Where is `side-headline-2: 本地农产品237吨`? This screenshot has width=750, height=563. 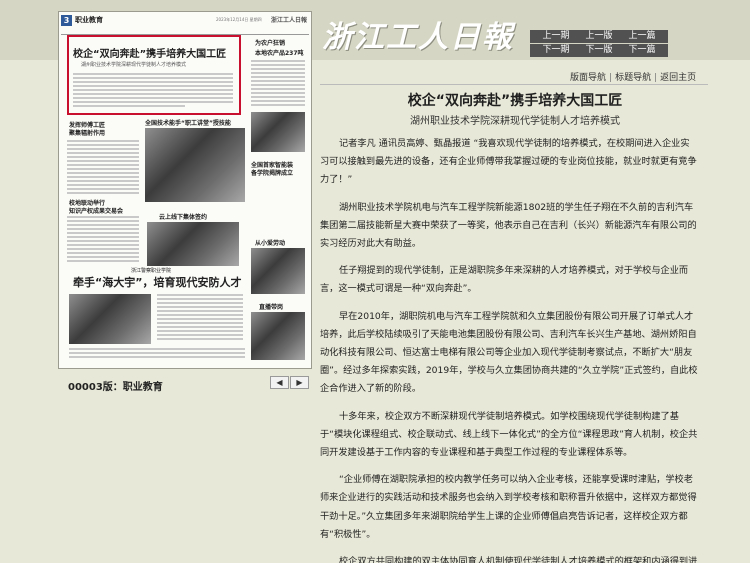 side-headline-2: 本地农产品237吨 is located at coordinates (279, 52).